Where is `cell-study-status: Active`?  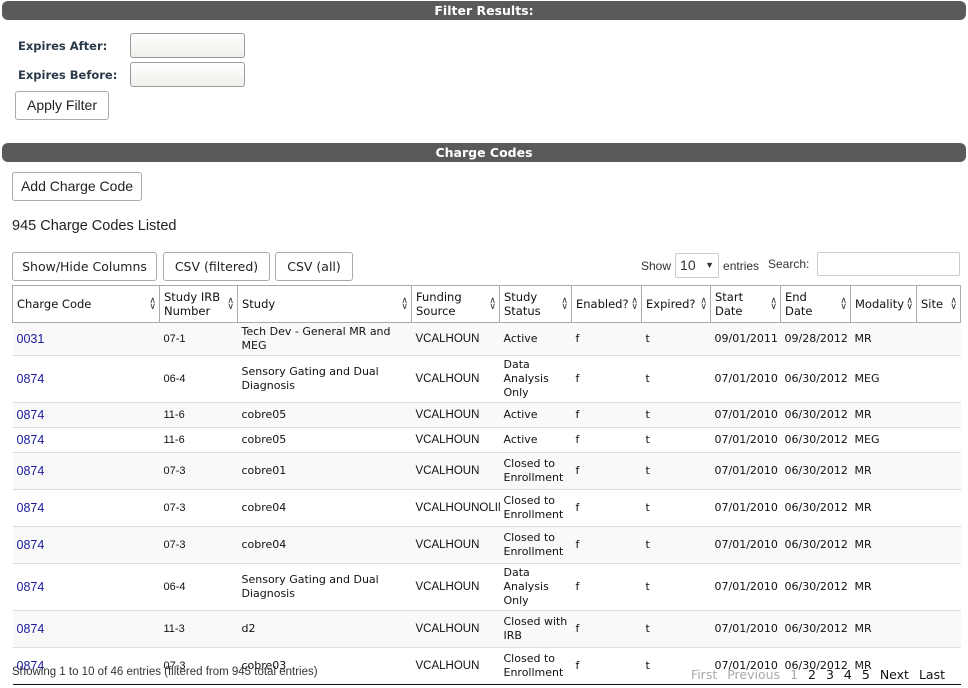
cell-study-status: Active is located at coordinates (535, 415).